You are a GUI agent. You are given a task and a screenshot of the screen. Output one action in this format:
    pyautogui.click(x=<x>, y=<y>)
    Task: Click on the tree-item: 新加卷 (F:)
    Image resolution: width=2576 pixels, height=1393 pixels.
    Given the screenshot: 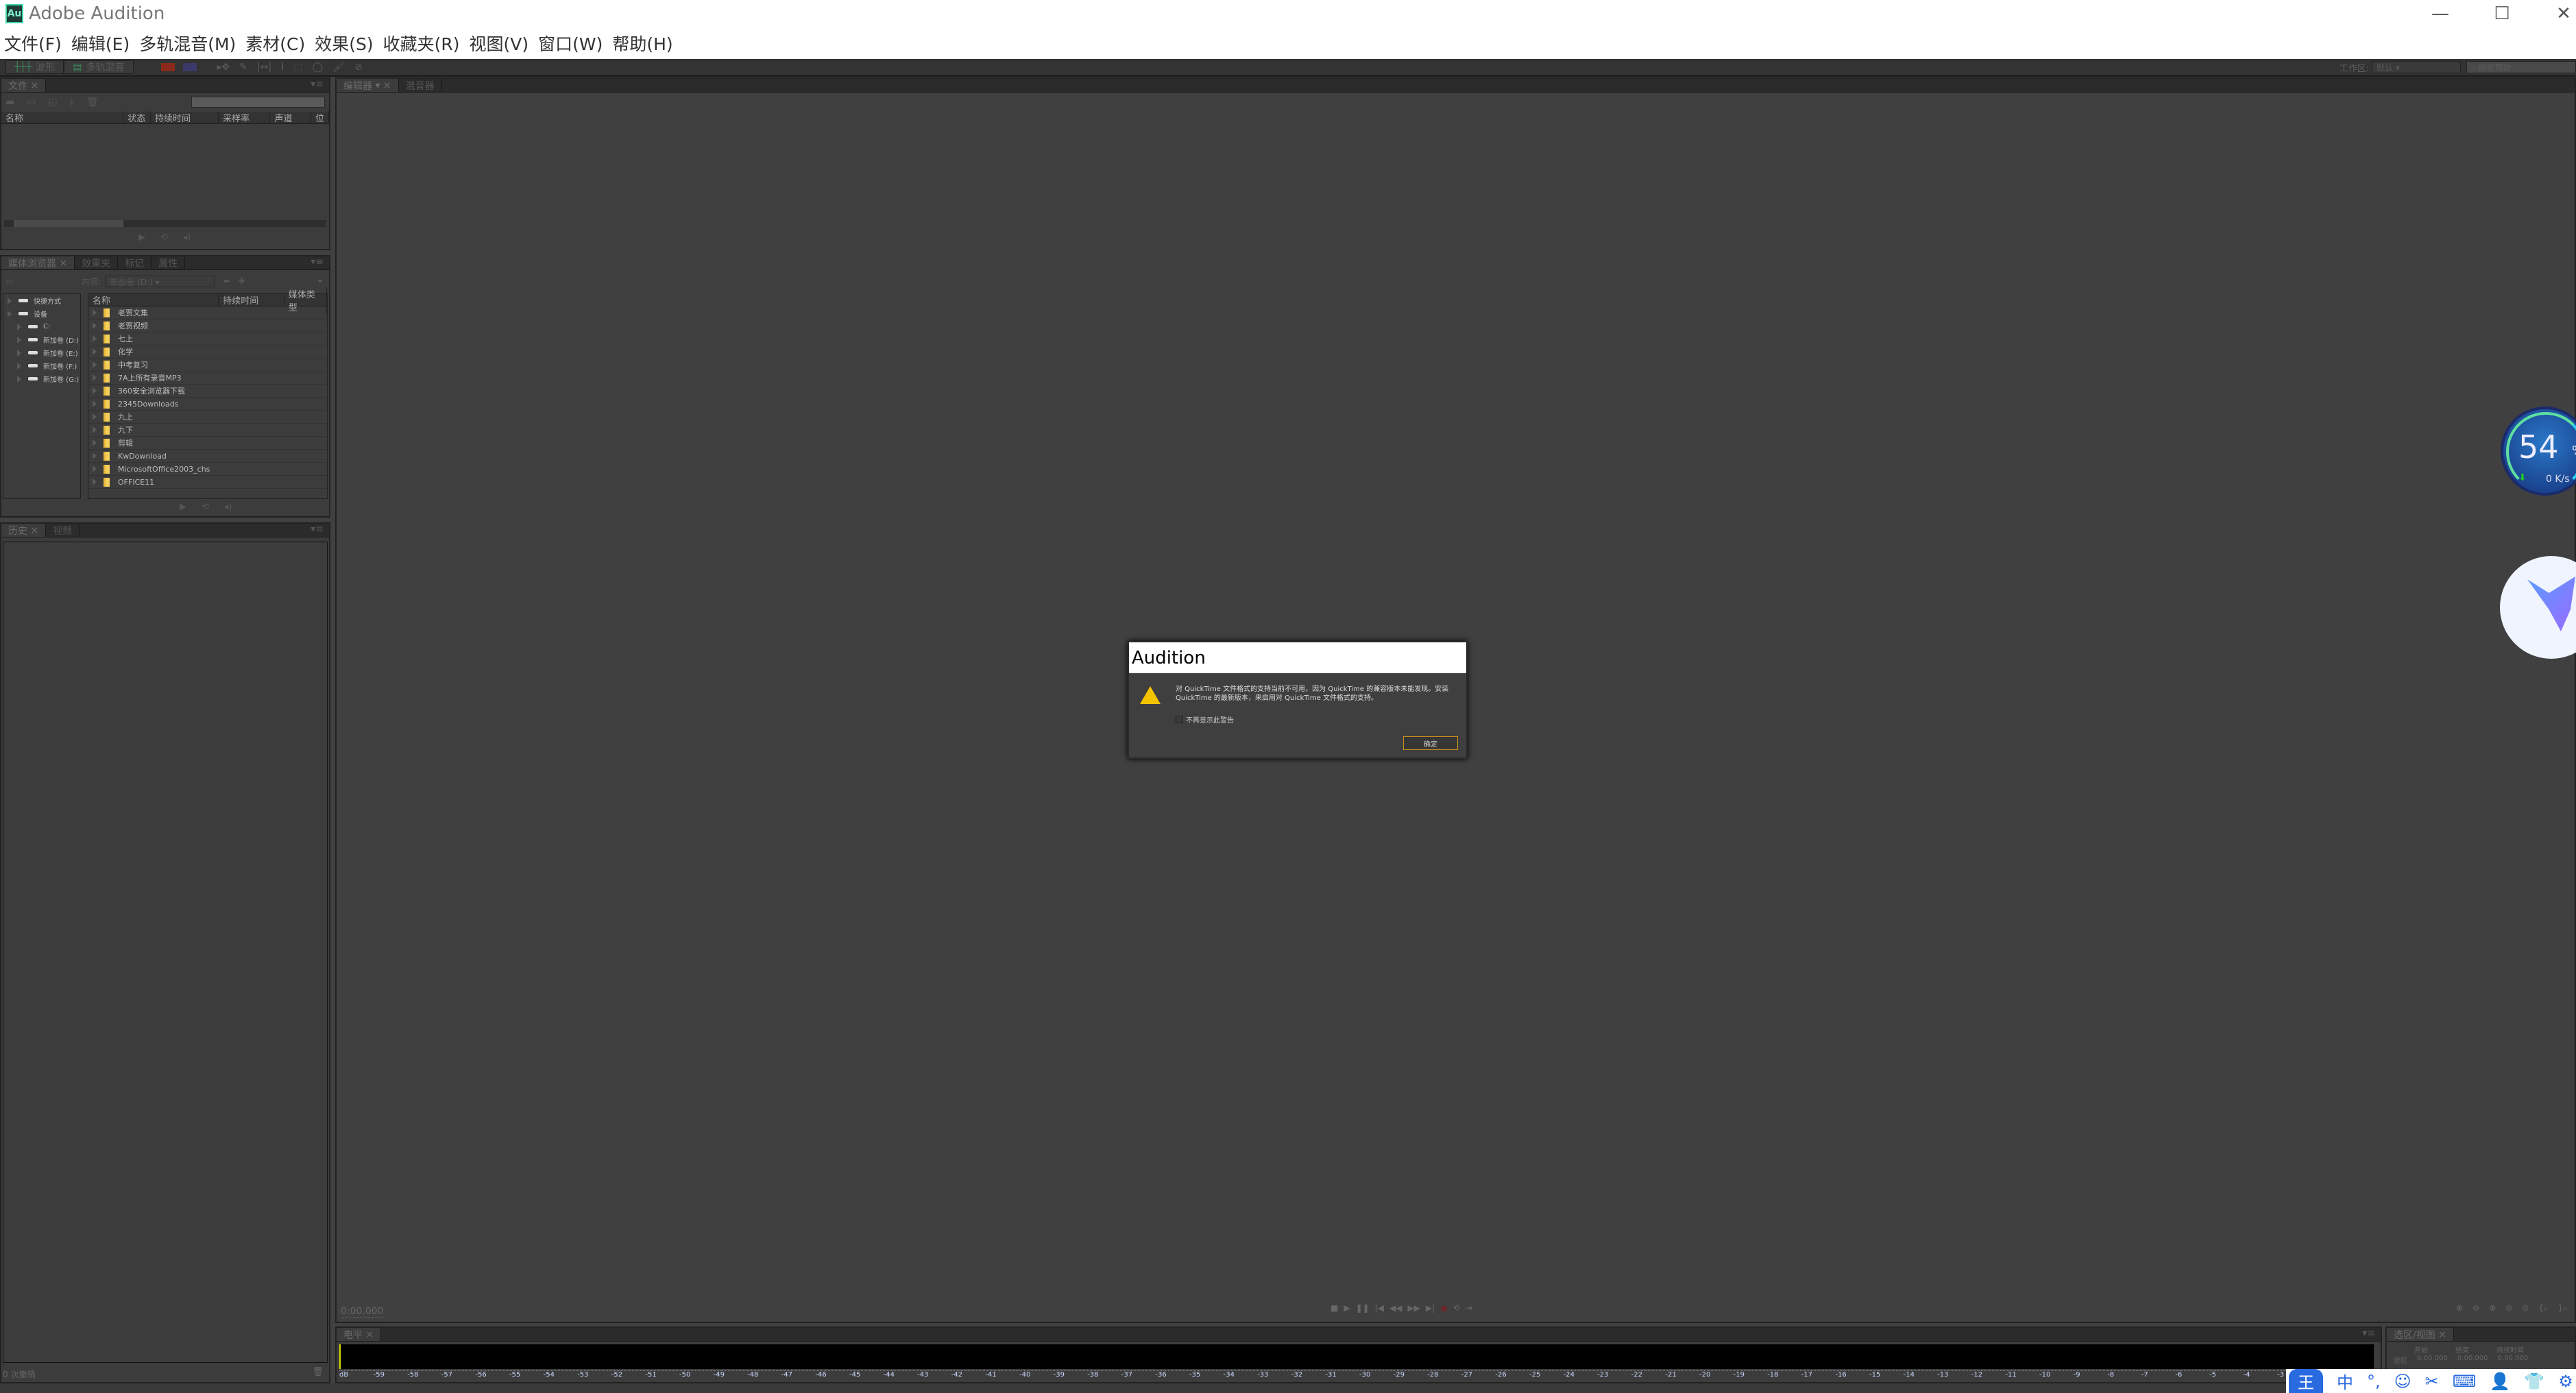 What is the action you would take?
    pyautogui.click(x=41, y=365)
    